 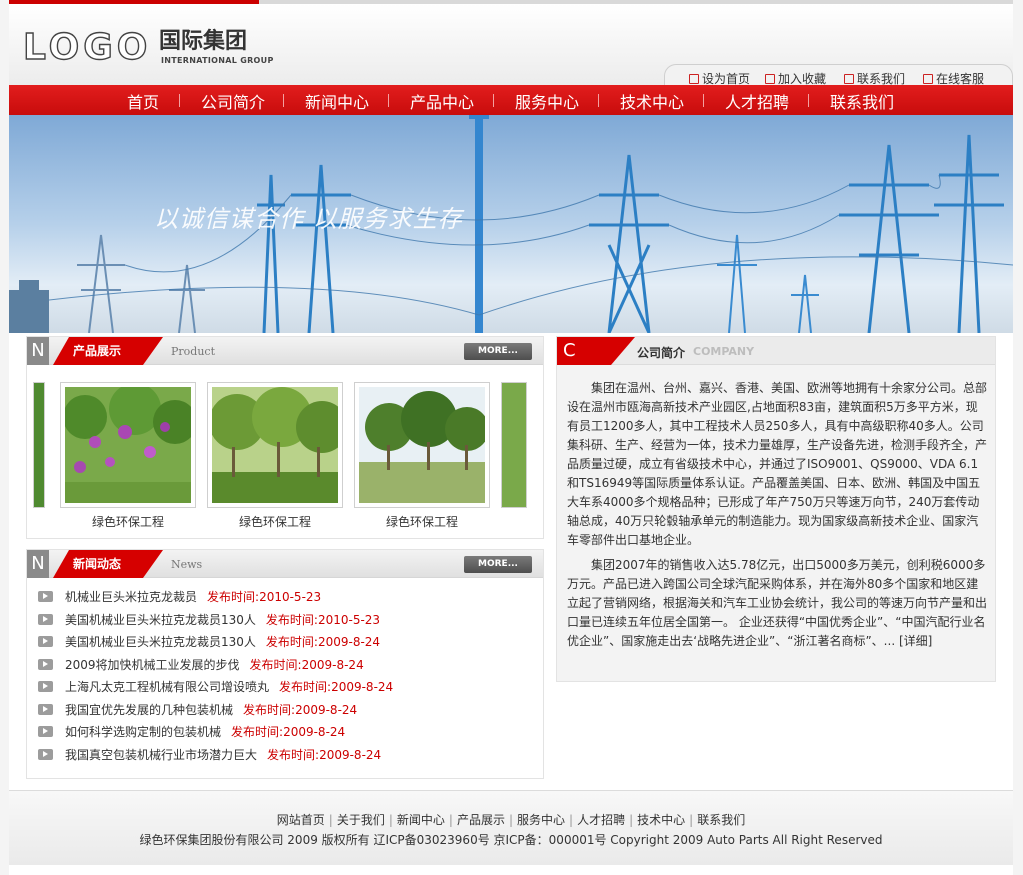 What do you see at coordinates (661, 353) in the screenshot?
I see `about-title: 公司简介` at bounding box center [661, 353].